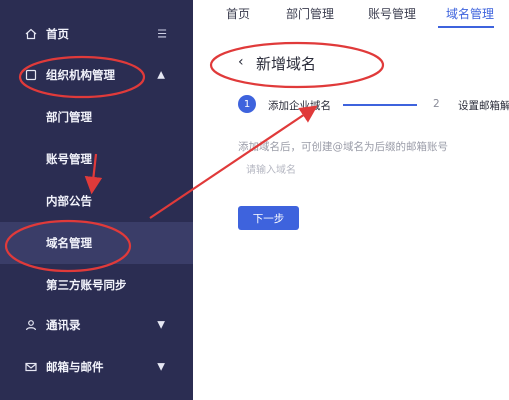 The width and height of the screenshot is (509, 400). What do you see at coordinates (268, 218) in the screenshot?
I see `next-step-button: 下一步` at bounding box center [268, 218].